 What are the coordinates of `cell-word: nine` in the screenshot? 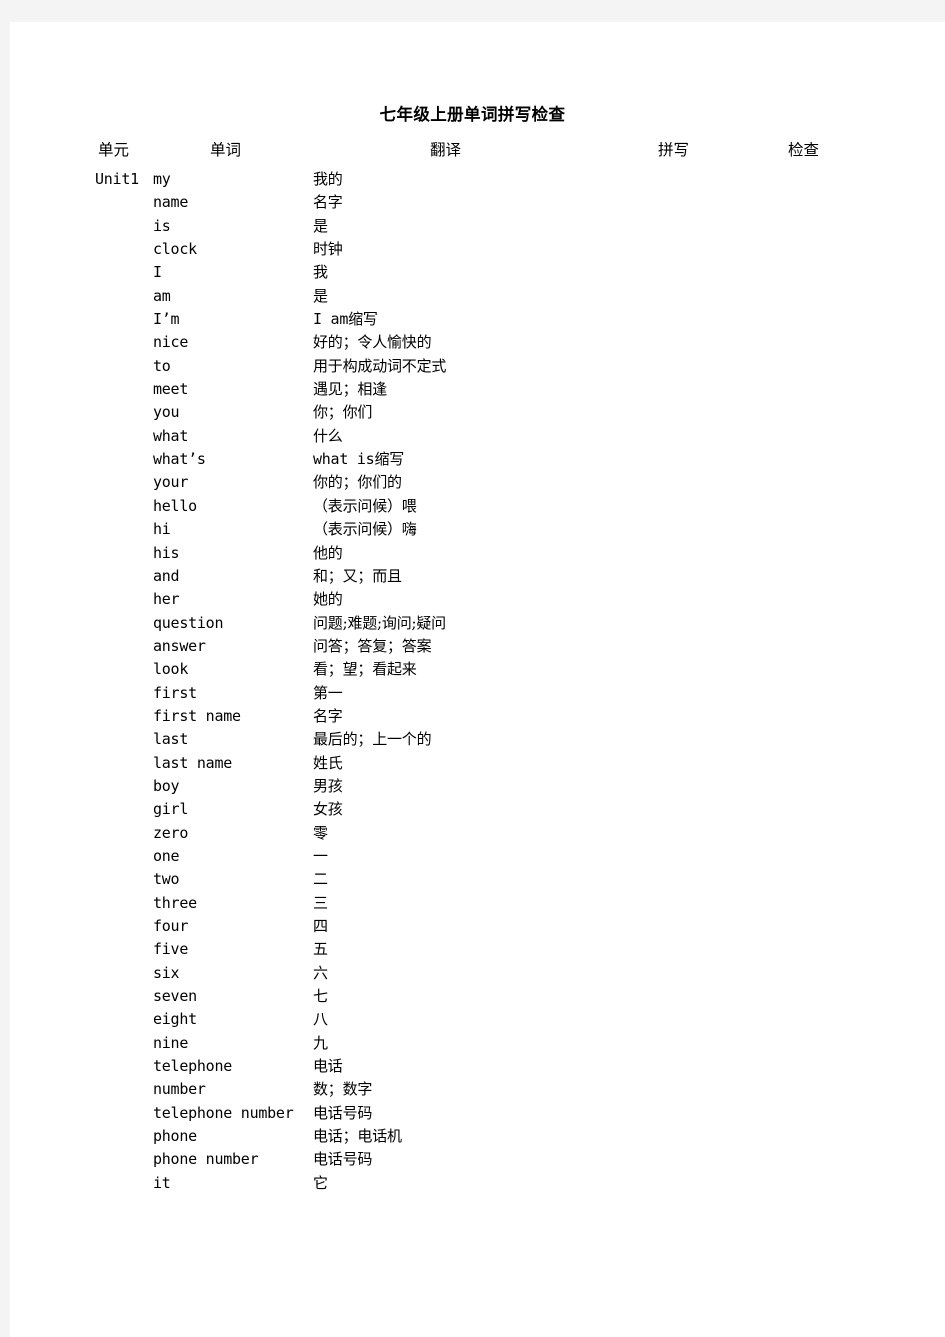 It's located at (171, 1042).